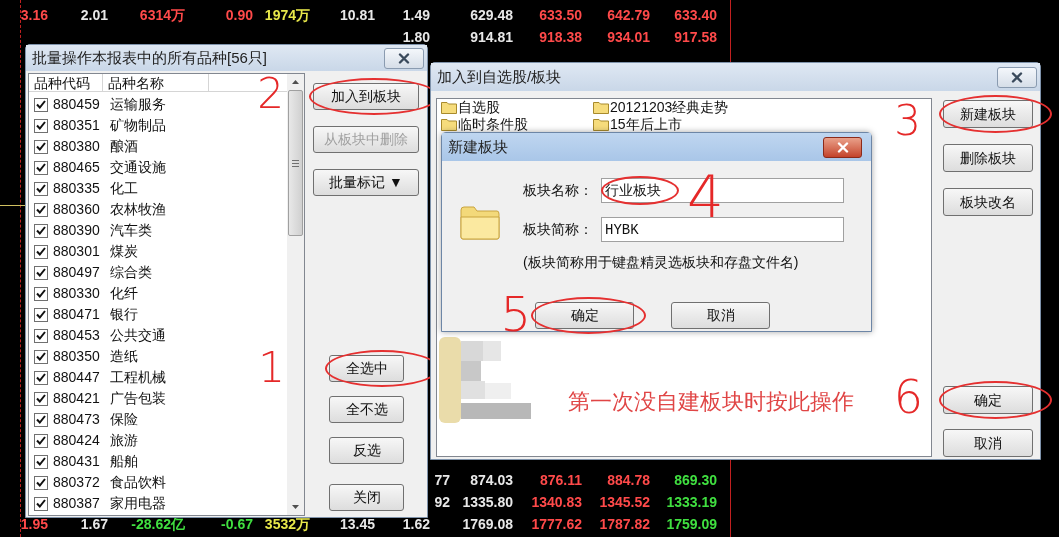  I want to click on name-cell-text: 旅游, so click(124, 440).